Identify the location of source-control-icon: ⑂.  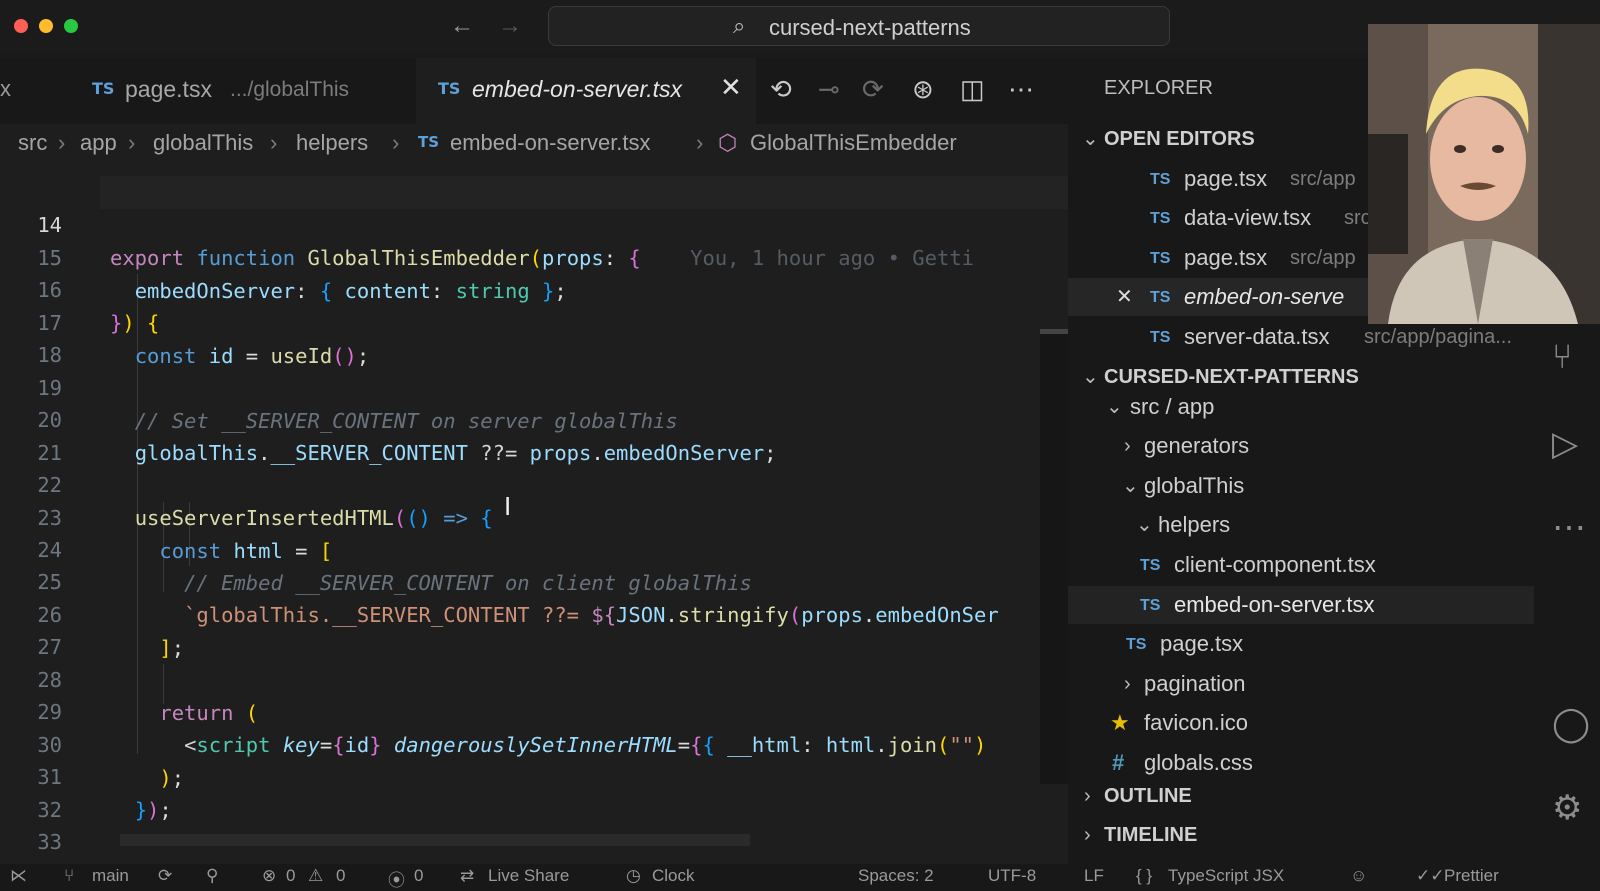
(1562, 357).